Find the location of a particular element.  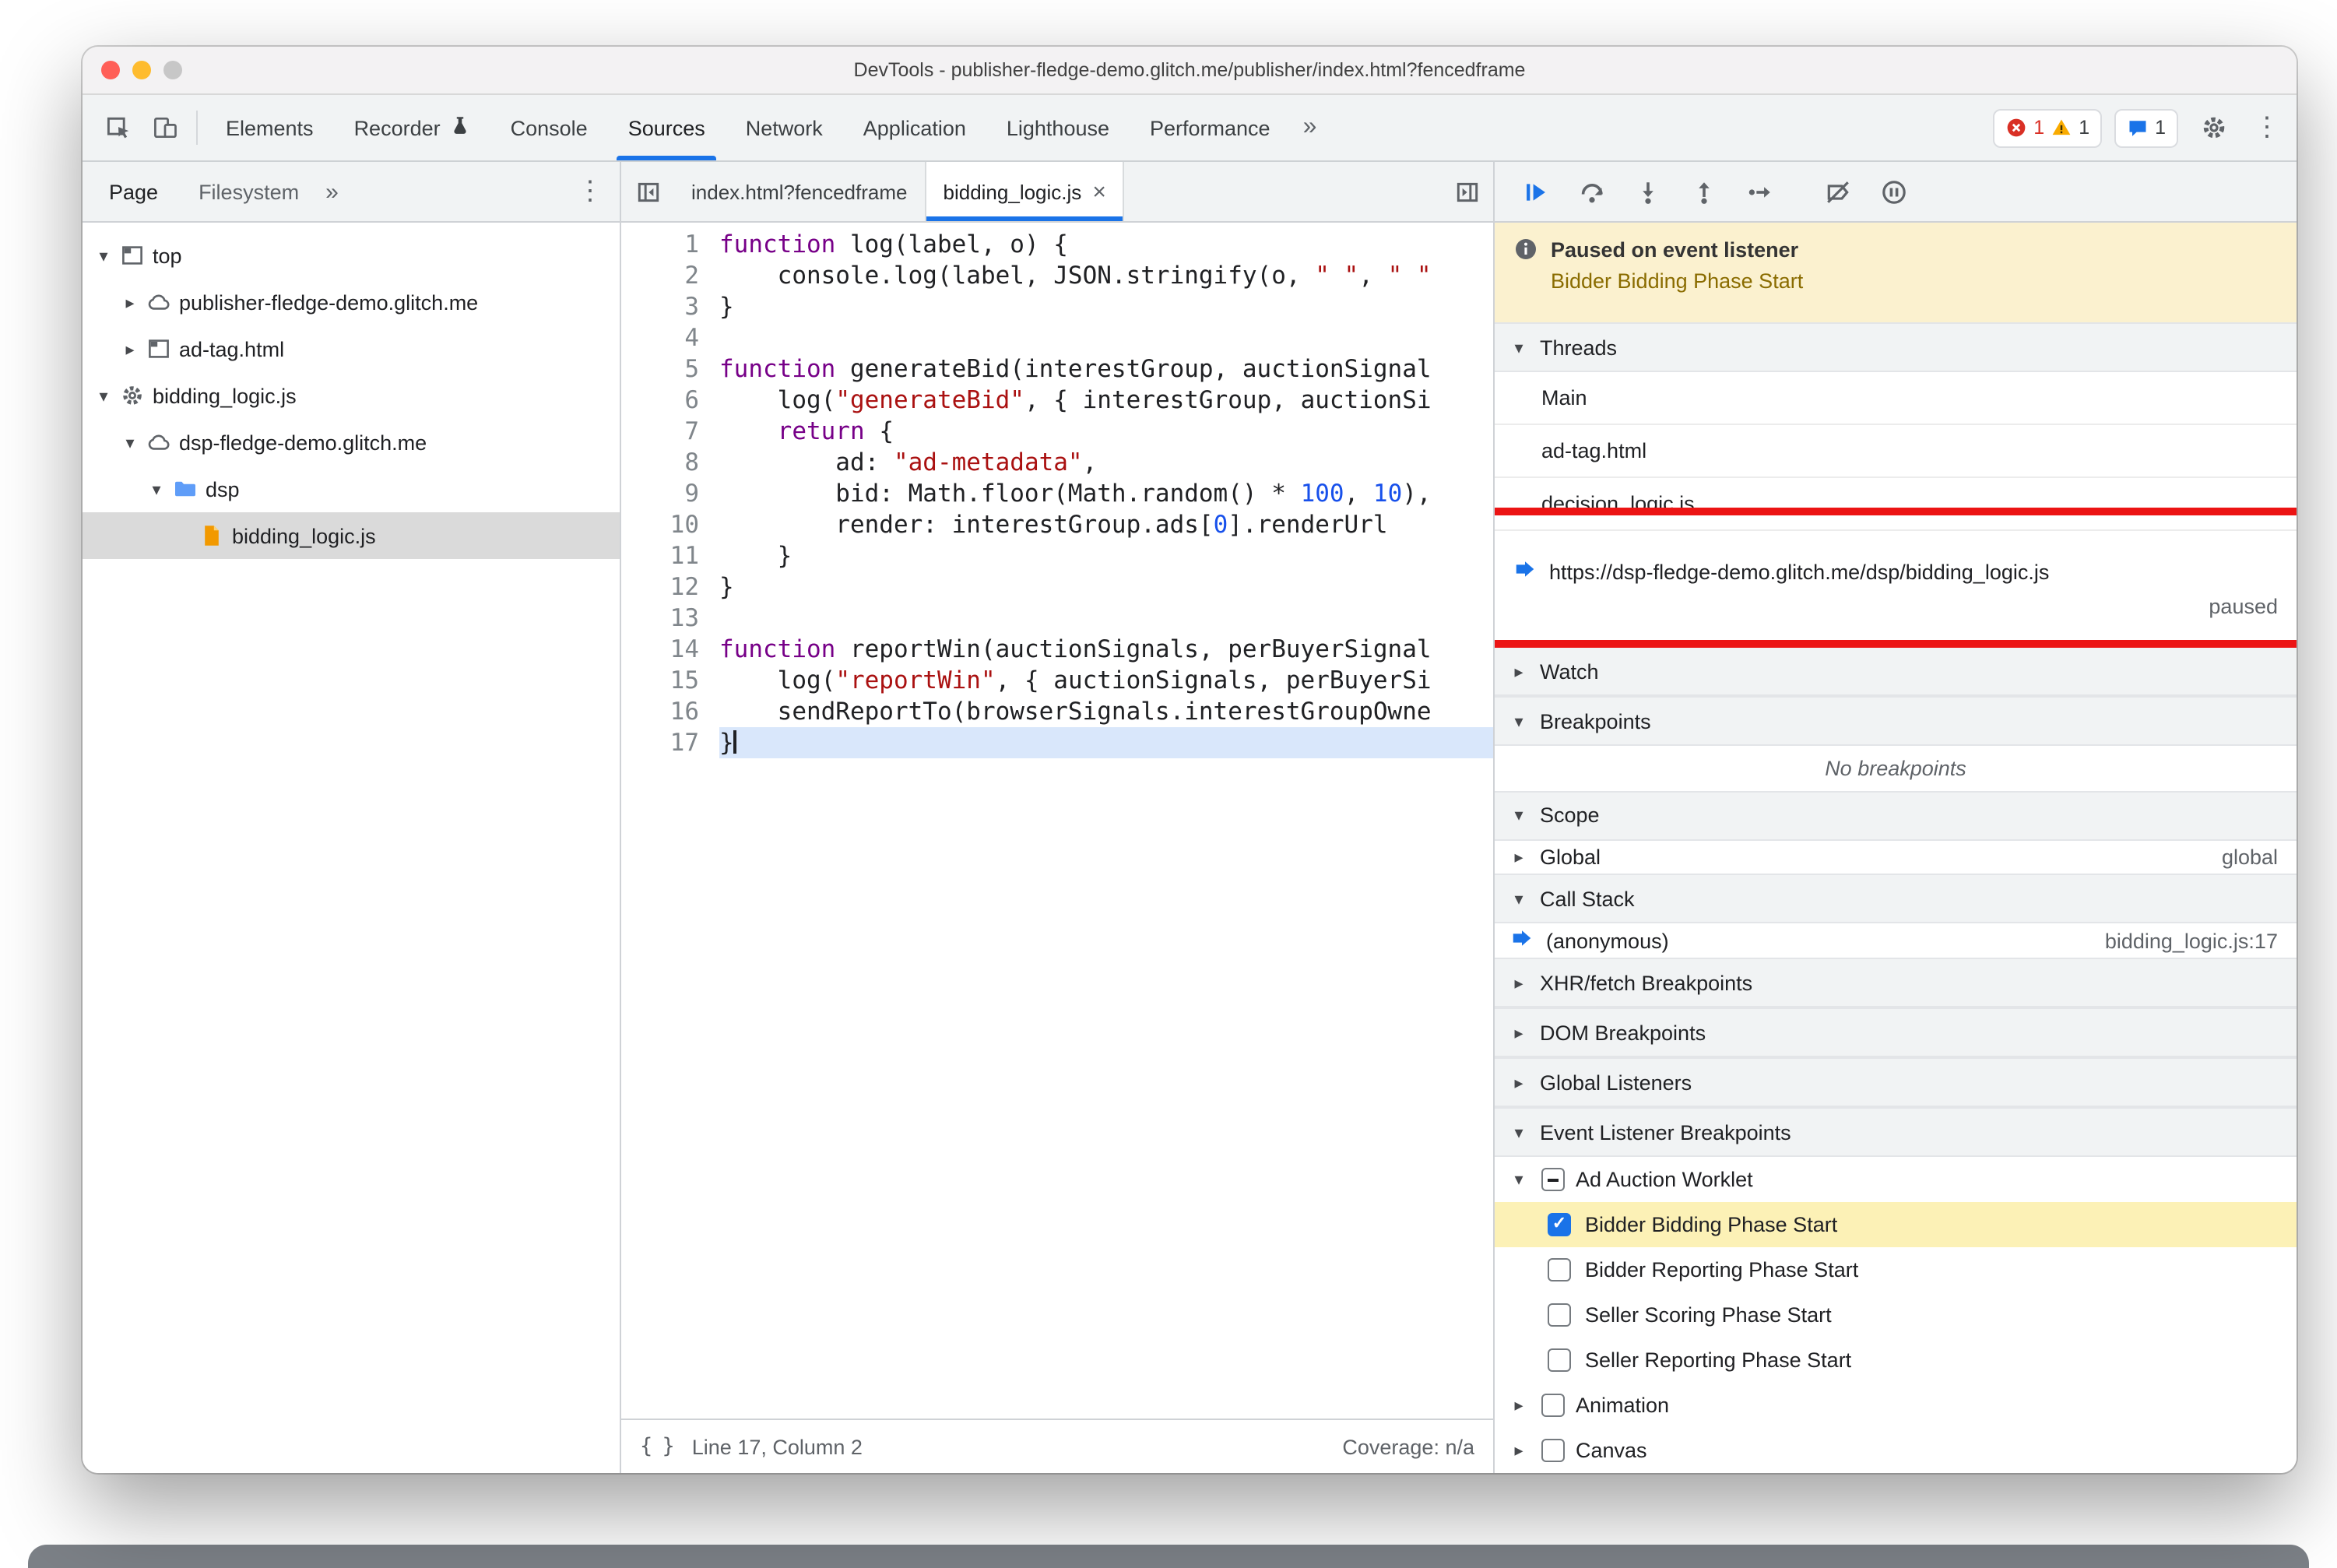

settings-button is located at coordinates (2214, 127).